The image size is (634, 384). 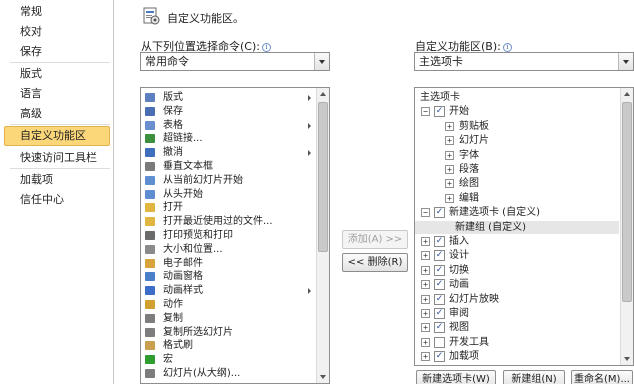 I want to click on commands-scrollbar, so click(x=322, y=235).